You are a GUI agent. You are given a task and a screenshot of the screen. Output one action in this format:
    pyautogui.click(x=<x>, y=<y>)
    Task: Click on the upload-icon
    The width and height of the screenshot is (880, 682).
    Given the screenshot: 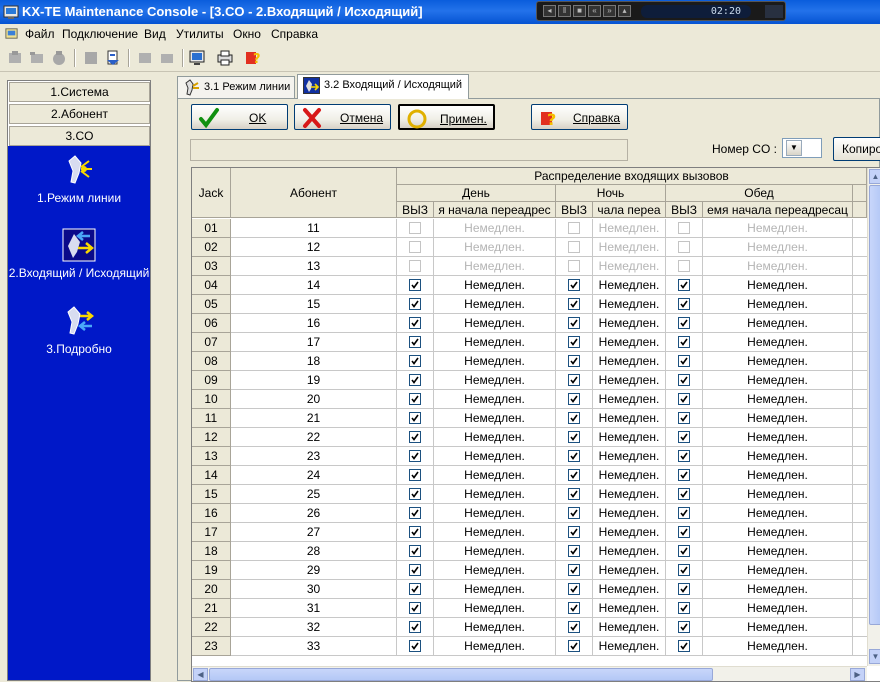 What is the action you would take?
    pyautogui.click(x=91, y=58)
    